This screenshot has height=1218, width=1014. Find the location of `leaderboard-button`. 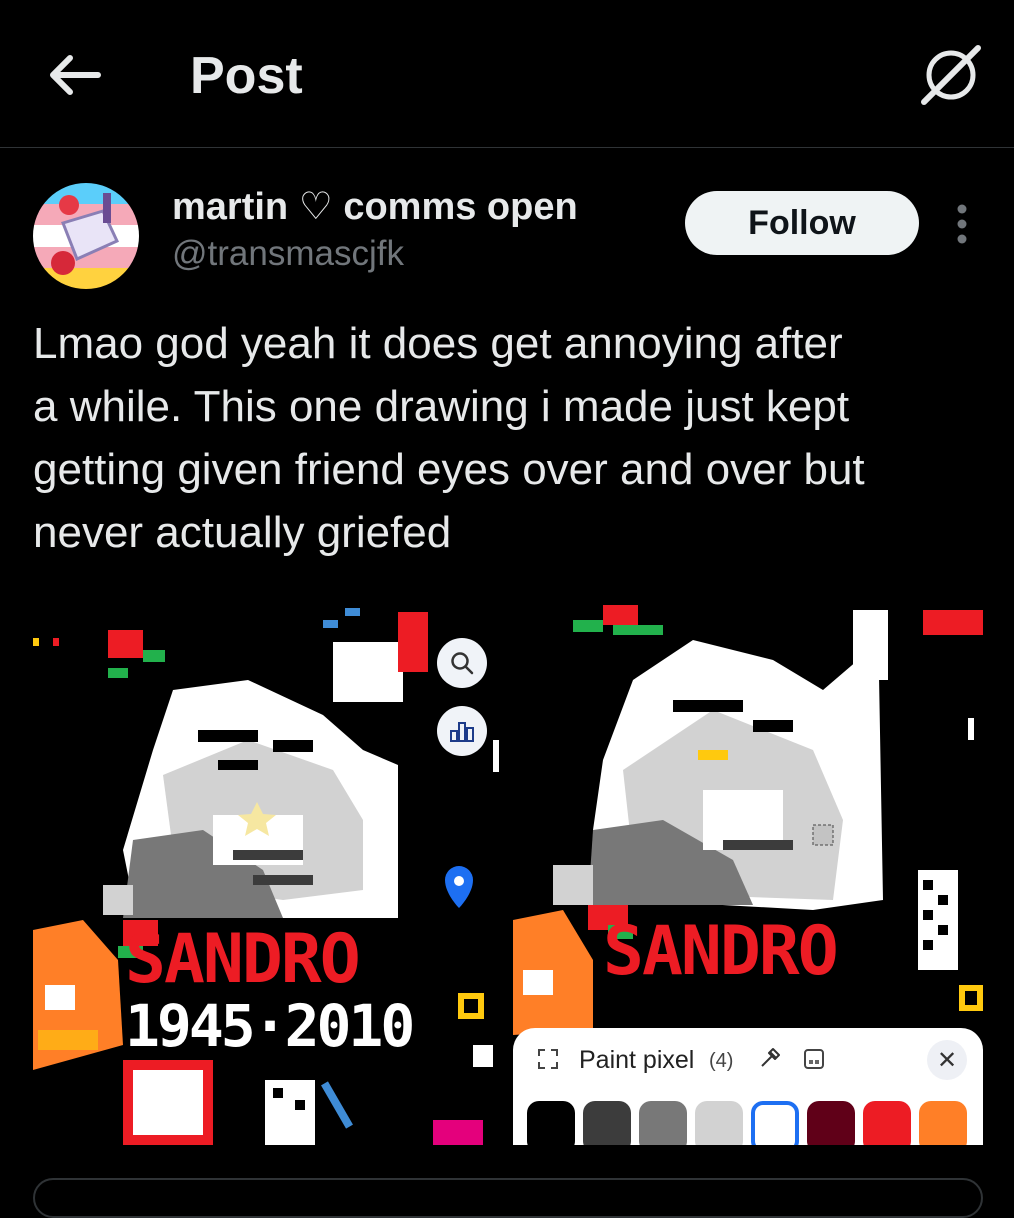

leaderboard-button is located at coordinates (462, 731).